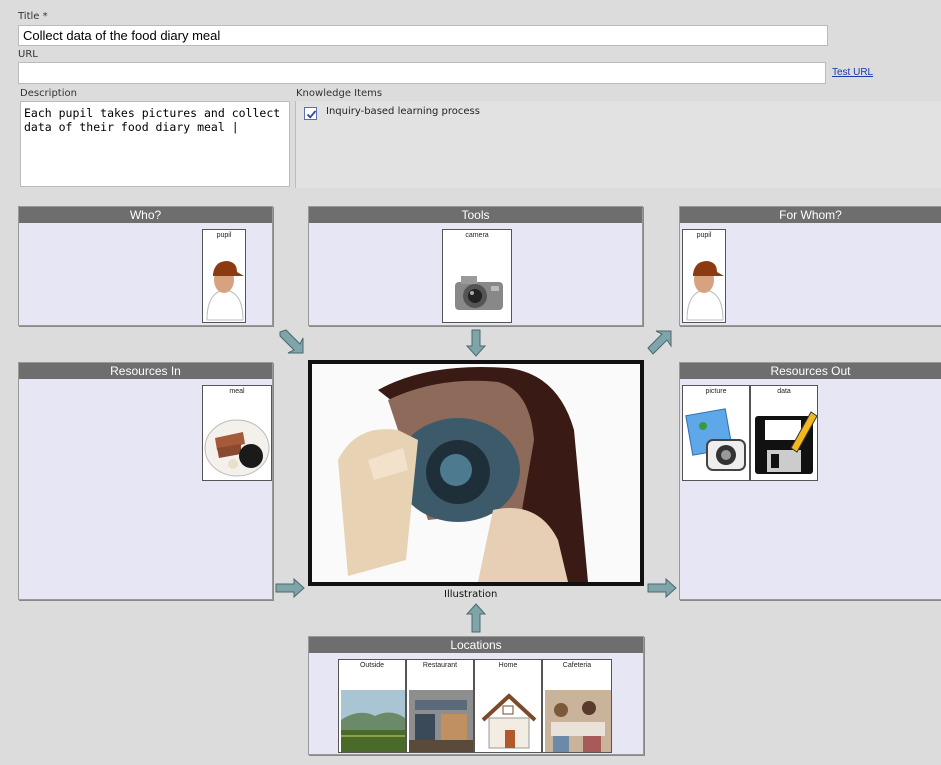 The image size is (941, 765). What do you see at coordinates (237, 448) in the screenshot?
I see `meal-plate-icon` at bounding box center [237, 448].